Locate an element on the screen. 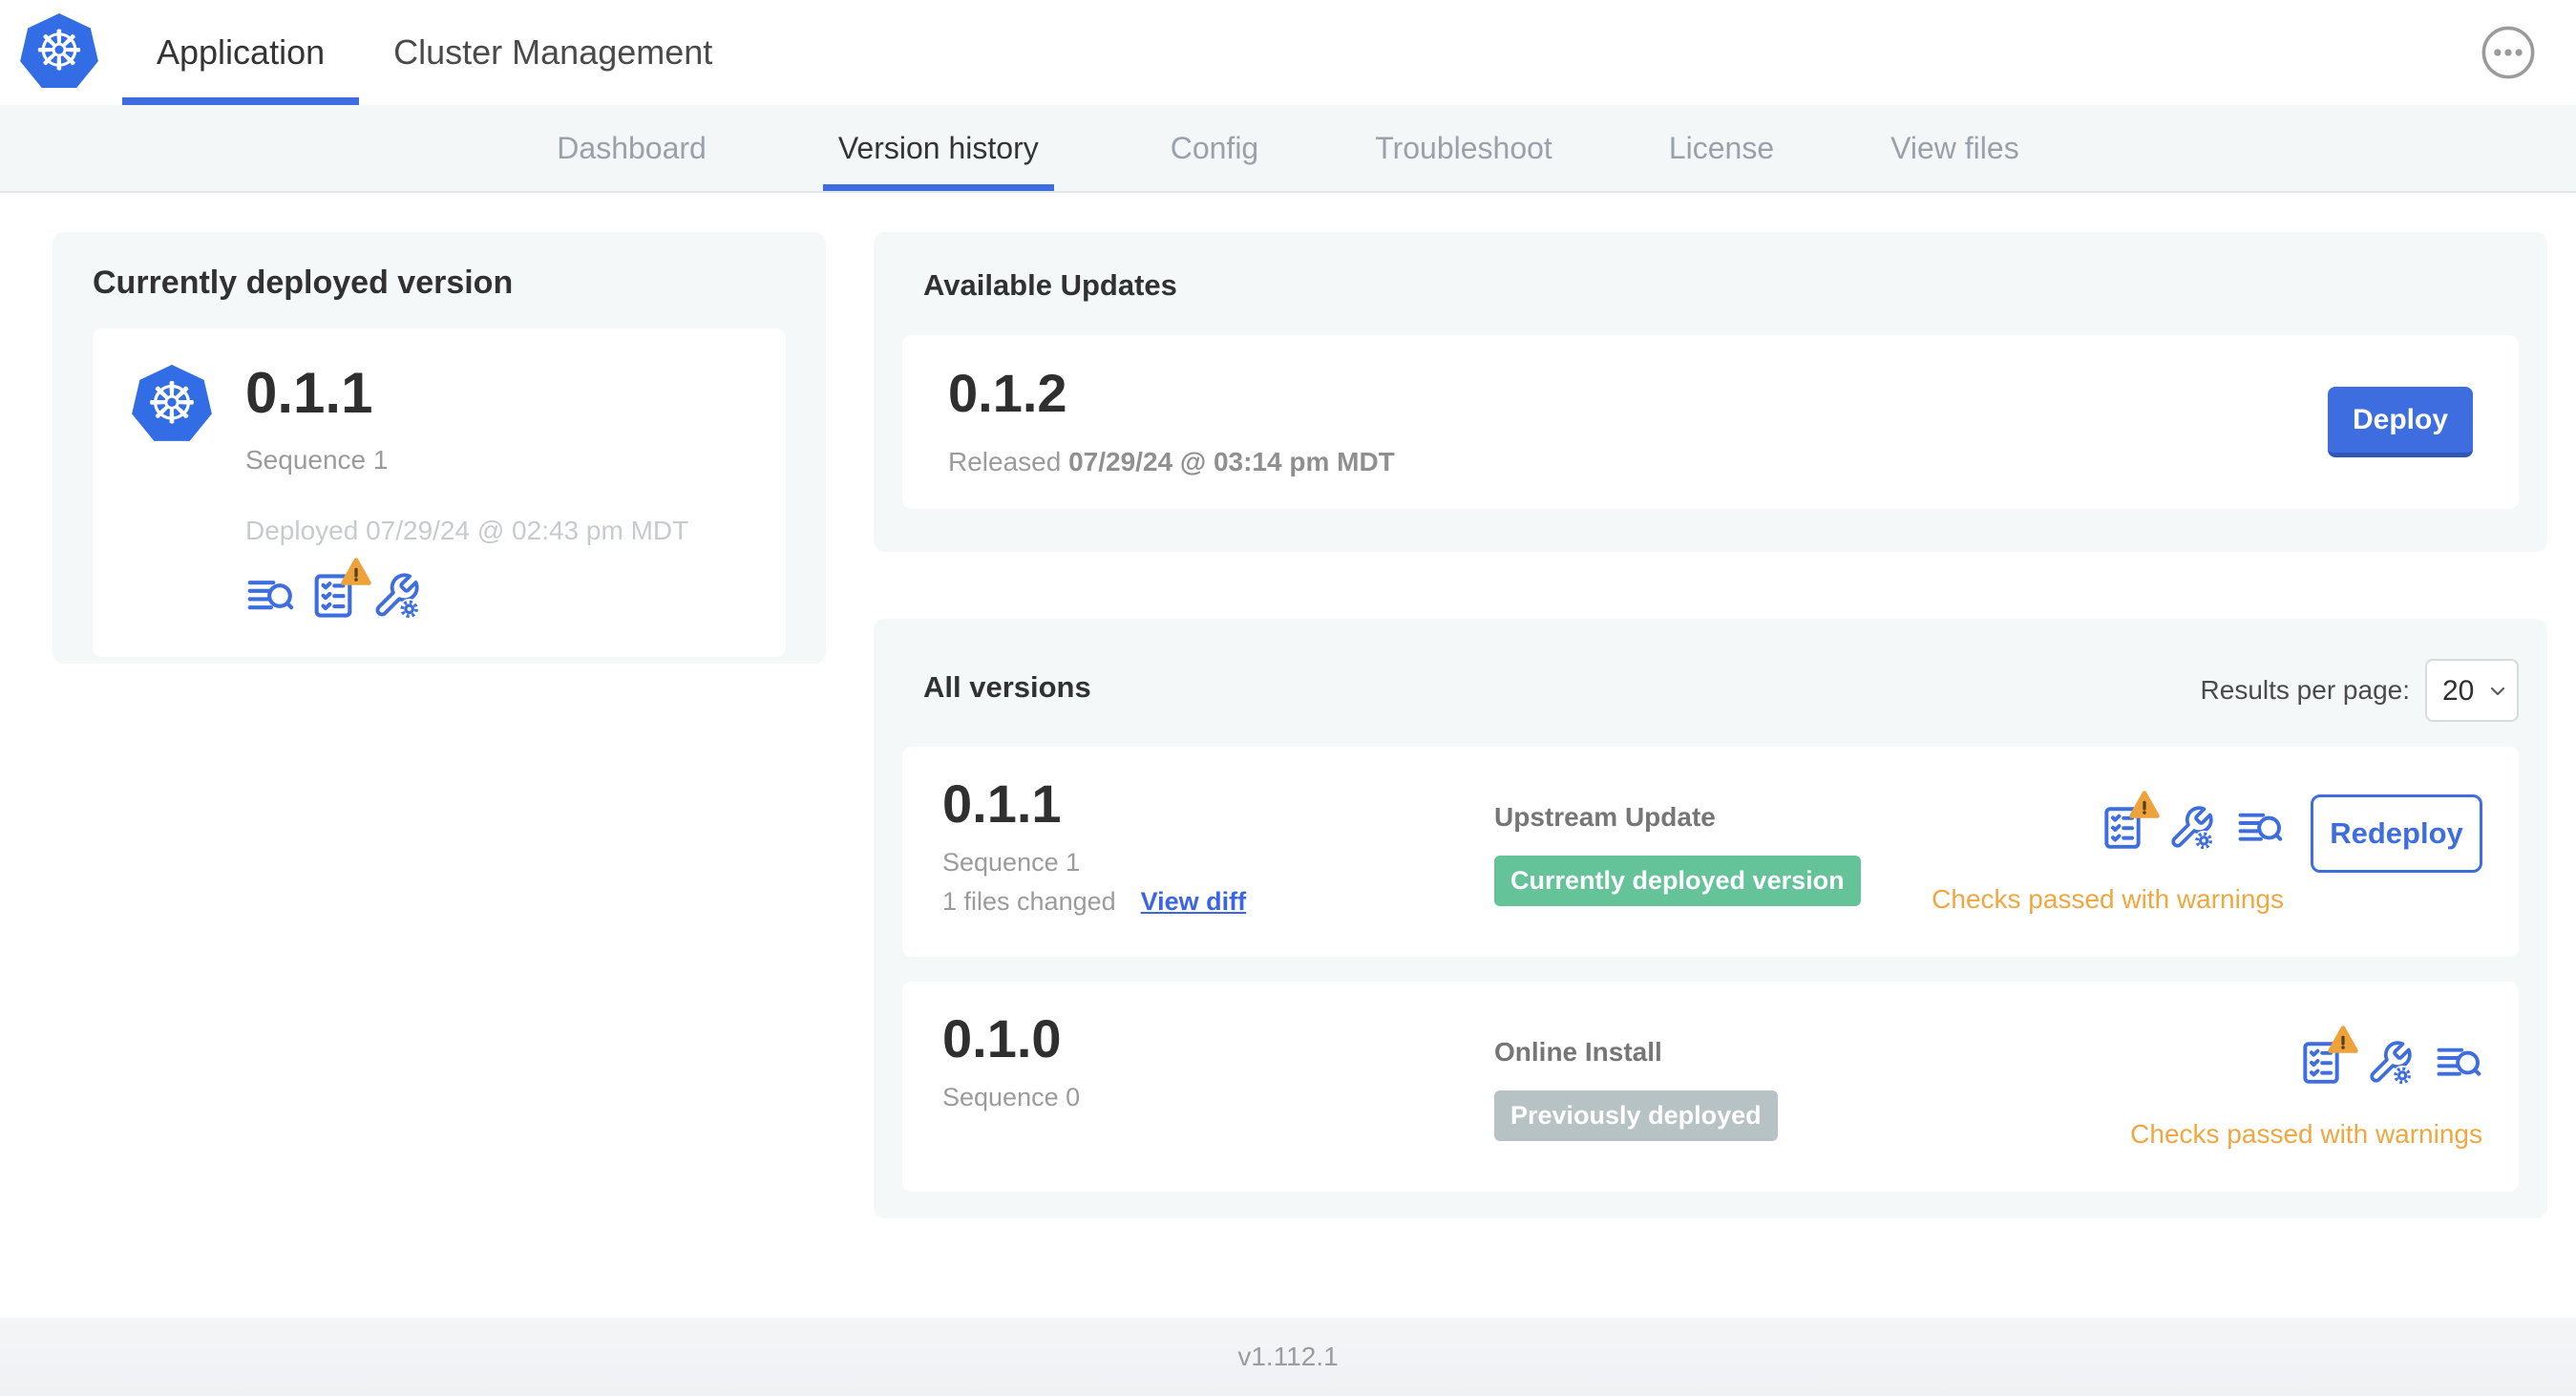  tab-application-label: Application is located at coordinates (241, 52).